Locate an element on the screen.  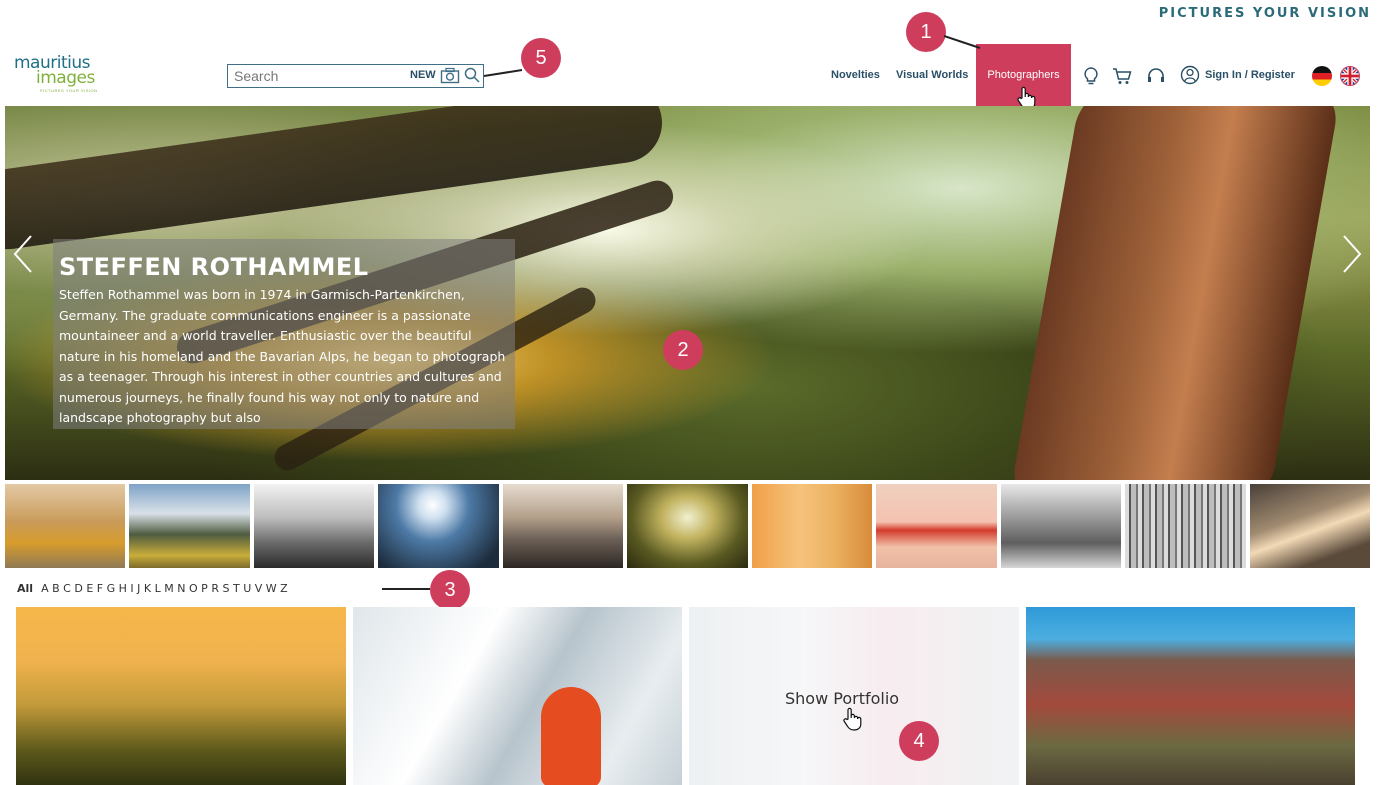
search-icon is located at coordinates (472, 75).